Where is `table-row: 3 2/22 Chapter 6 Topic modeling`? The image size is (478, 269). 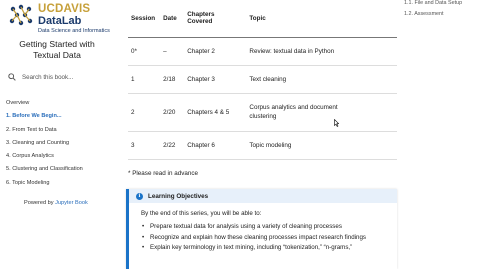 table-row: 3 2/22 Chapter 6 Topic modeling is located at coordinates (262, 145).